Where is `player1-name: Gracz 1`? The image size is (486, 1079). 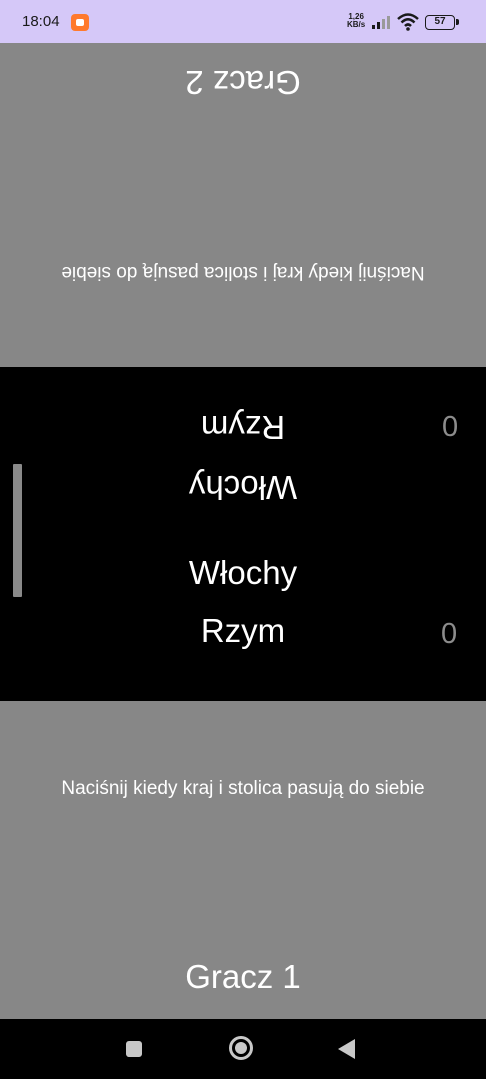 player1-name: Gracz 1 is located at coordinates (243, 976).